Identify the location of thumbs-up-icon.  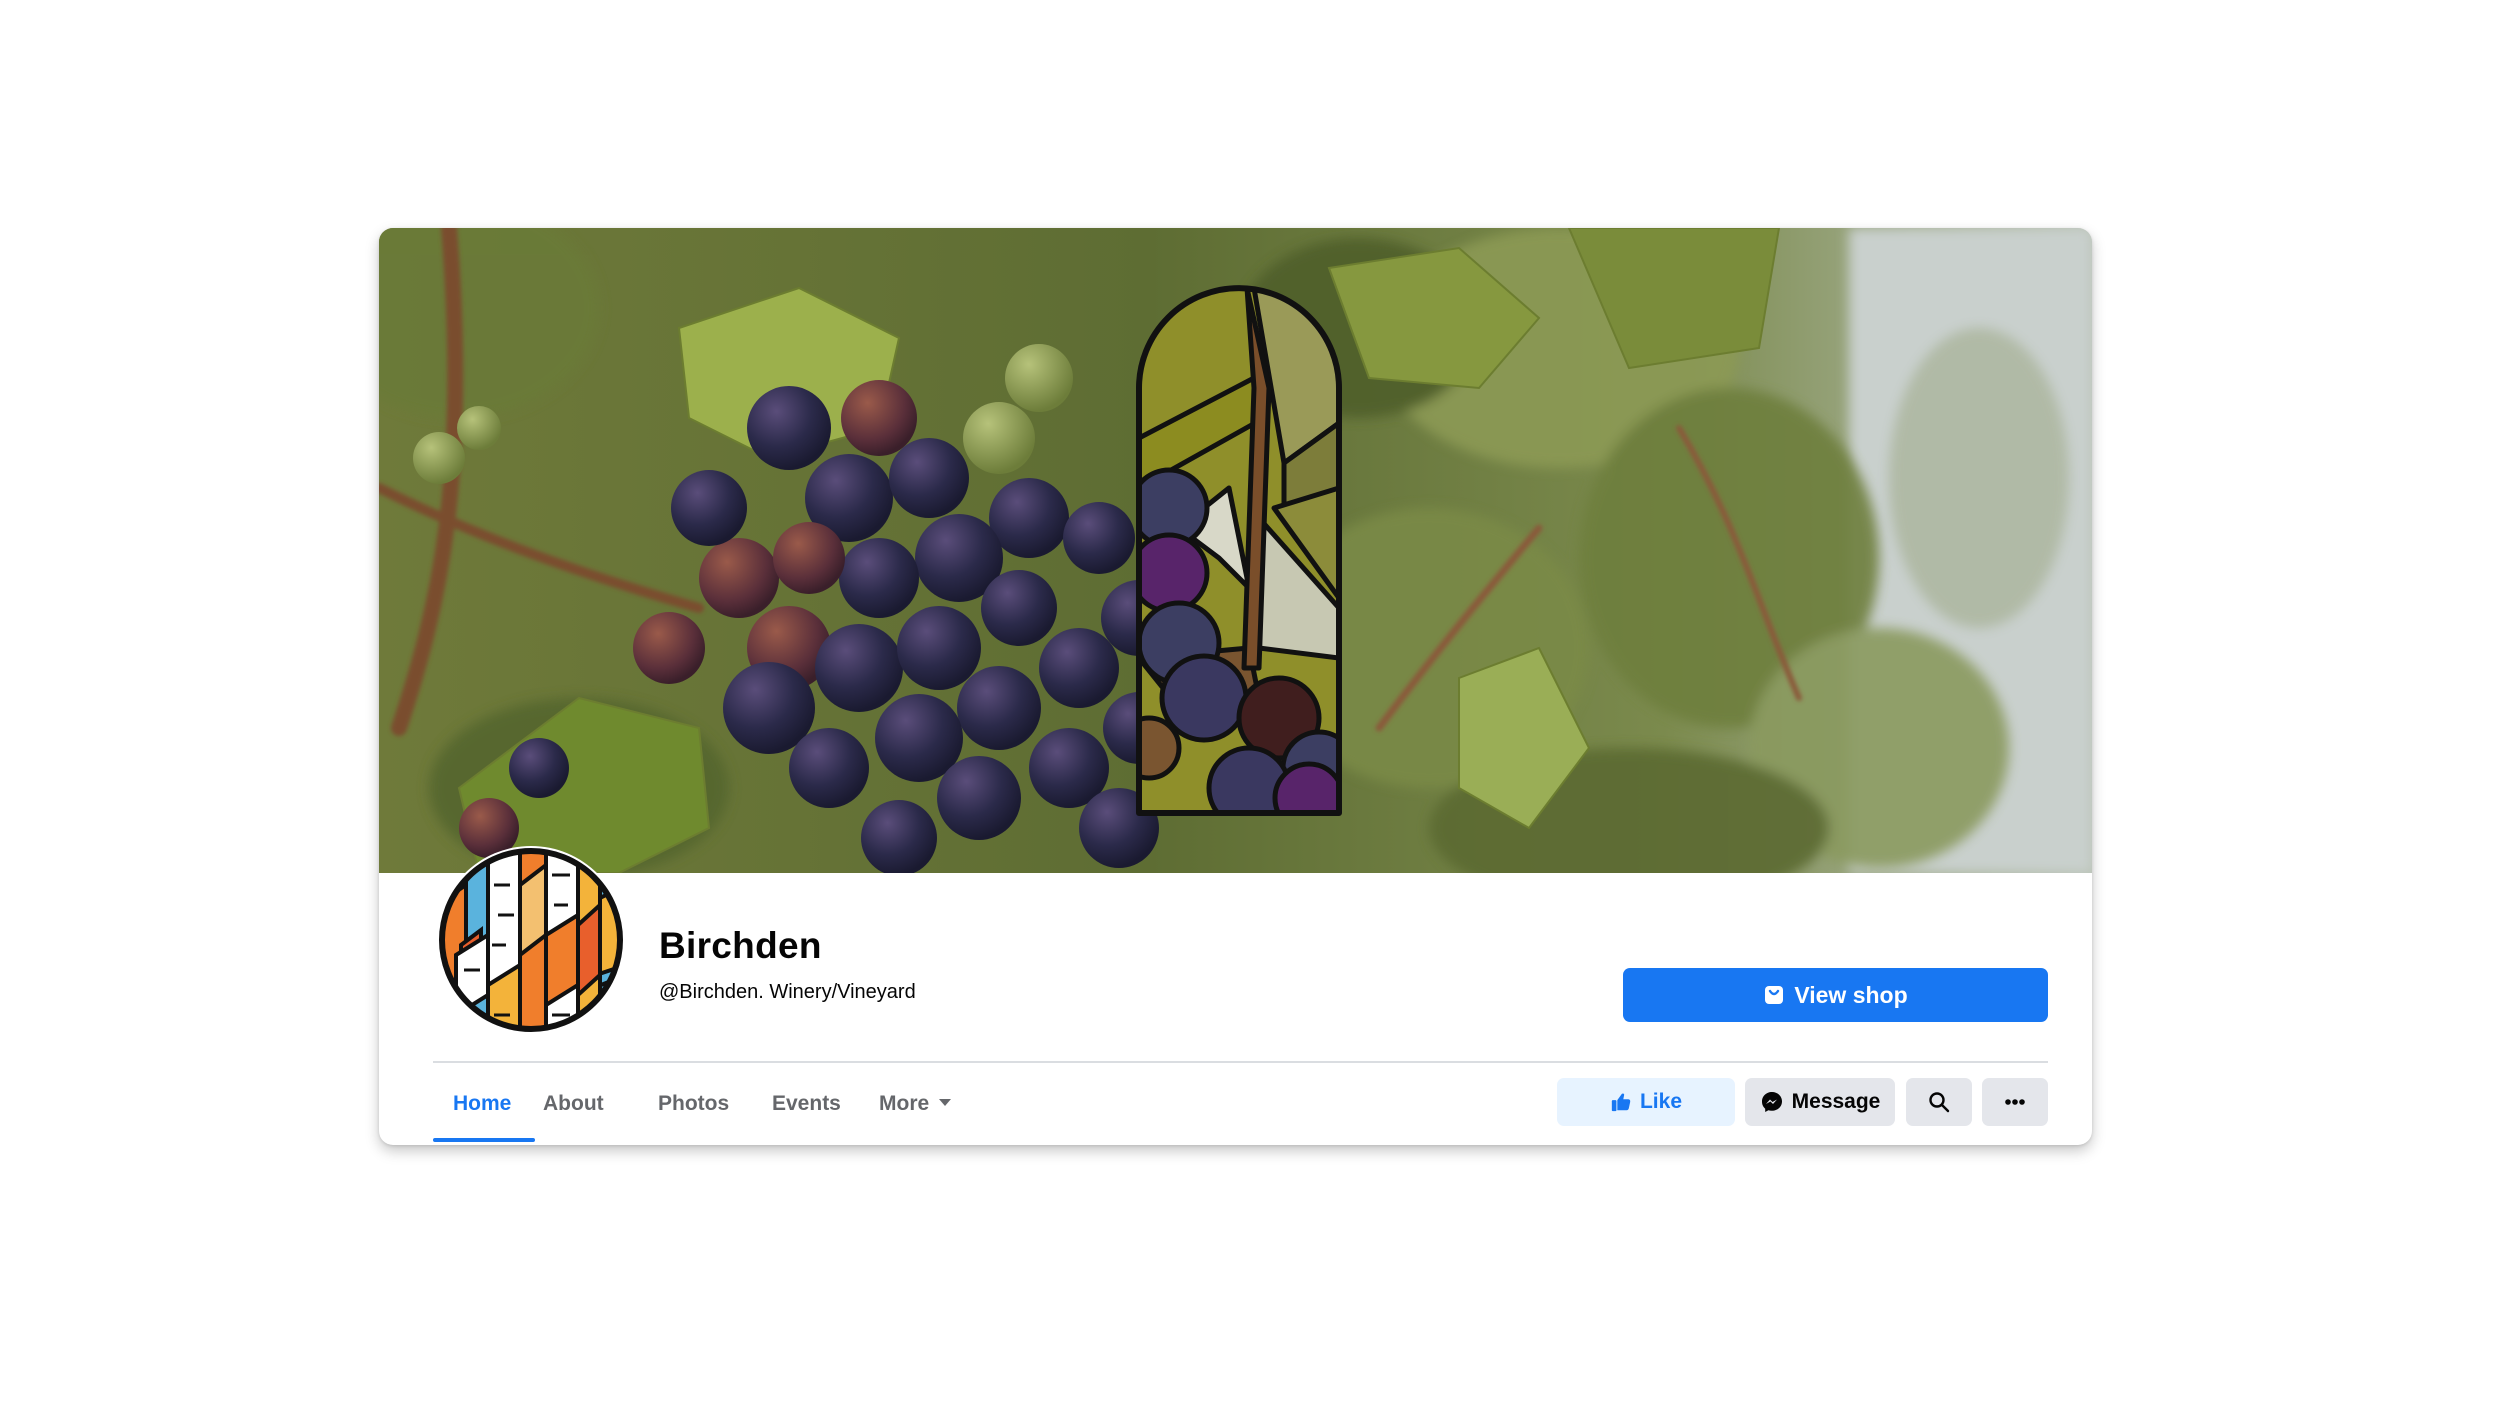
(1621, 1102).